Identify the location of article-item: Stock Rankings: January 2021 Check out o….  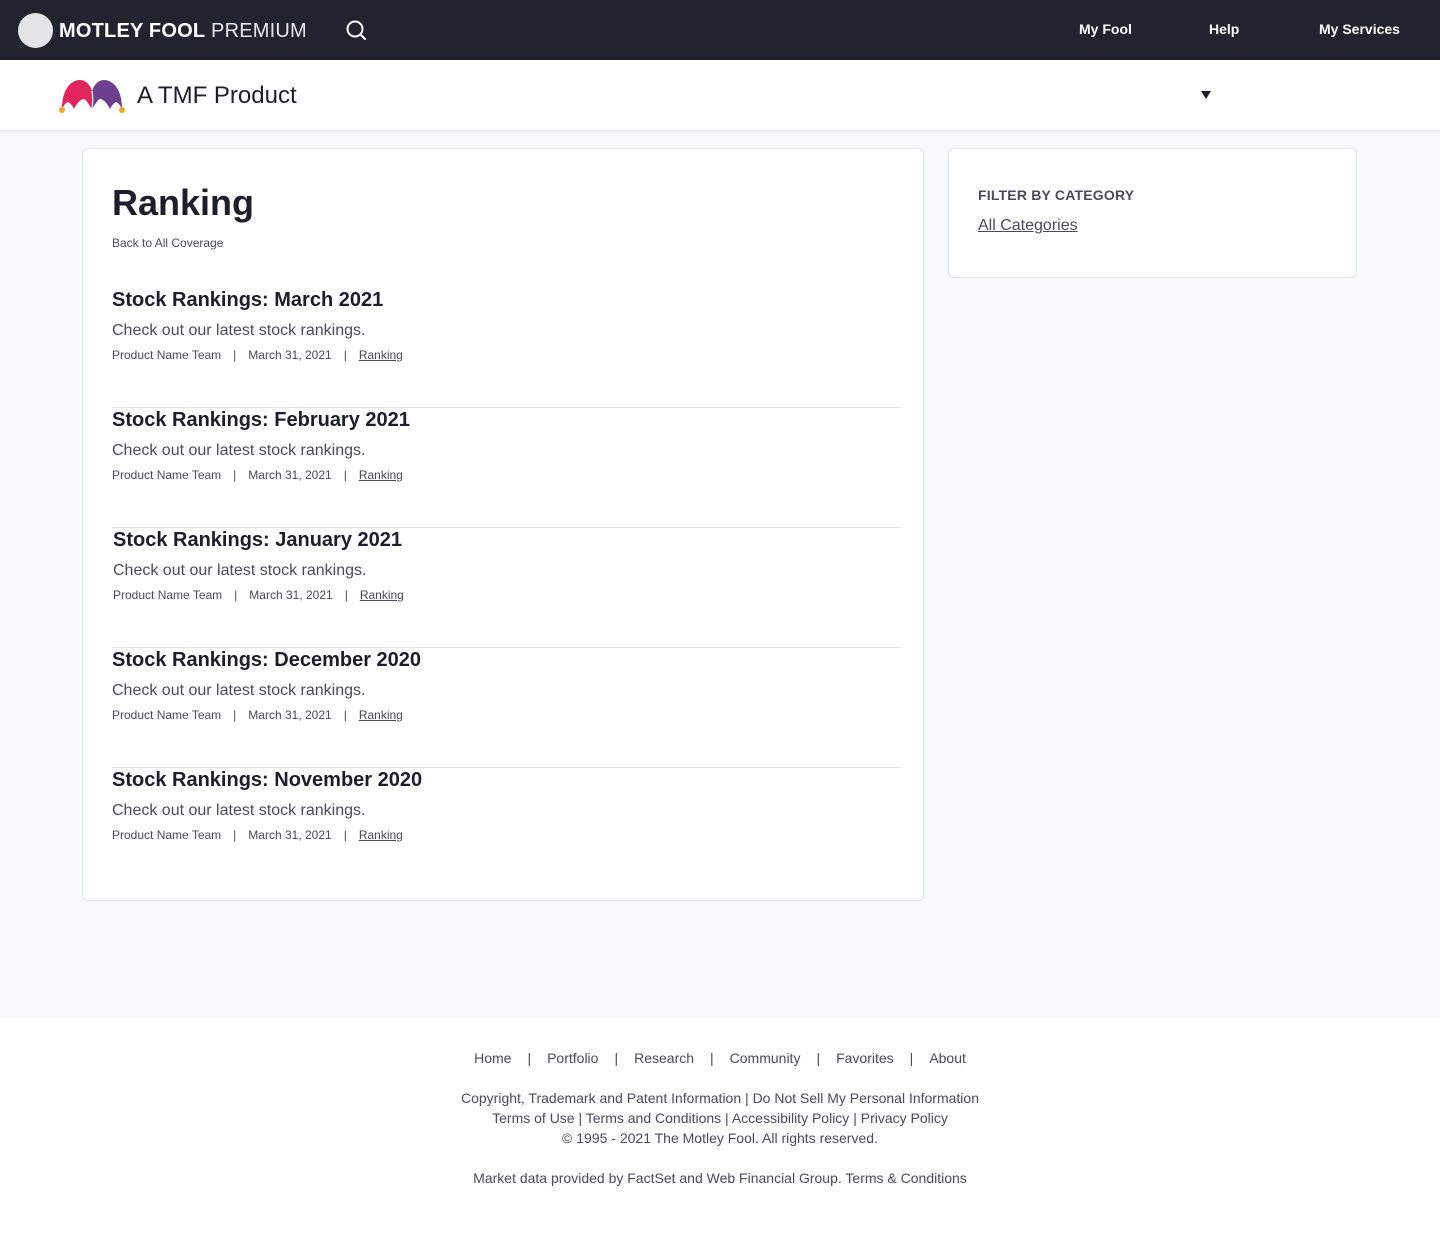
(506, 588).